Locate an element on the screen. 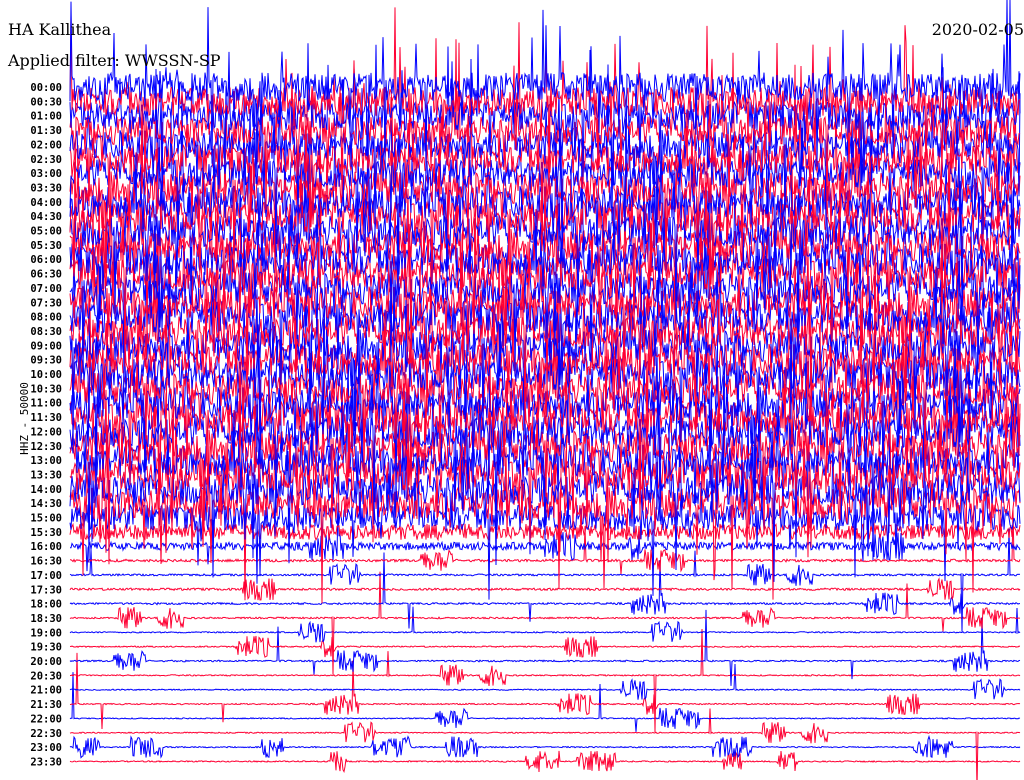 This screenshot has width=1024, height=780. row-time-label: 00:00 is located at coordinates (46, 88).